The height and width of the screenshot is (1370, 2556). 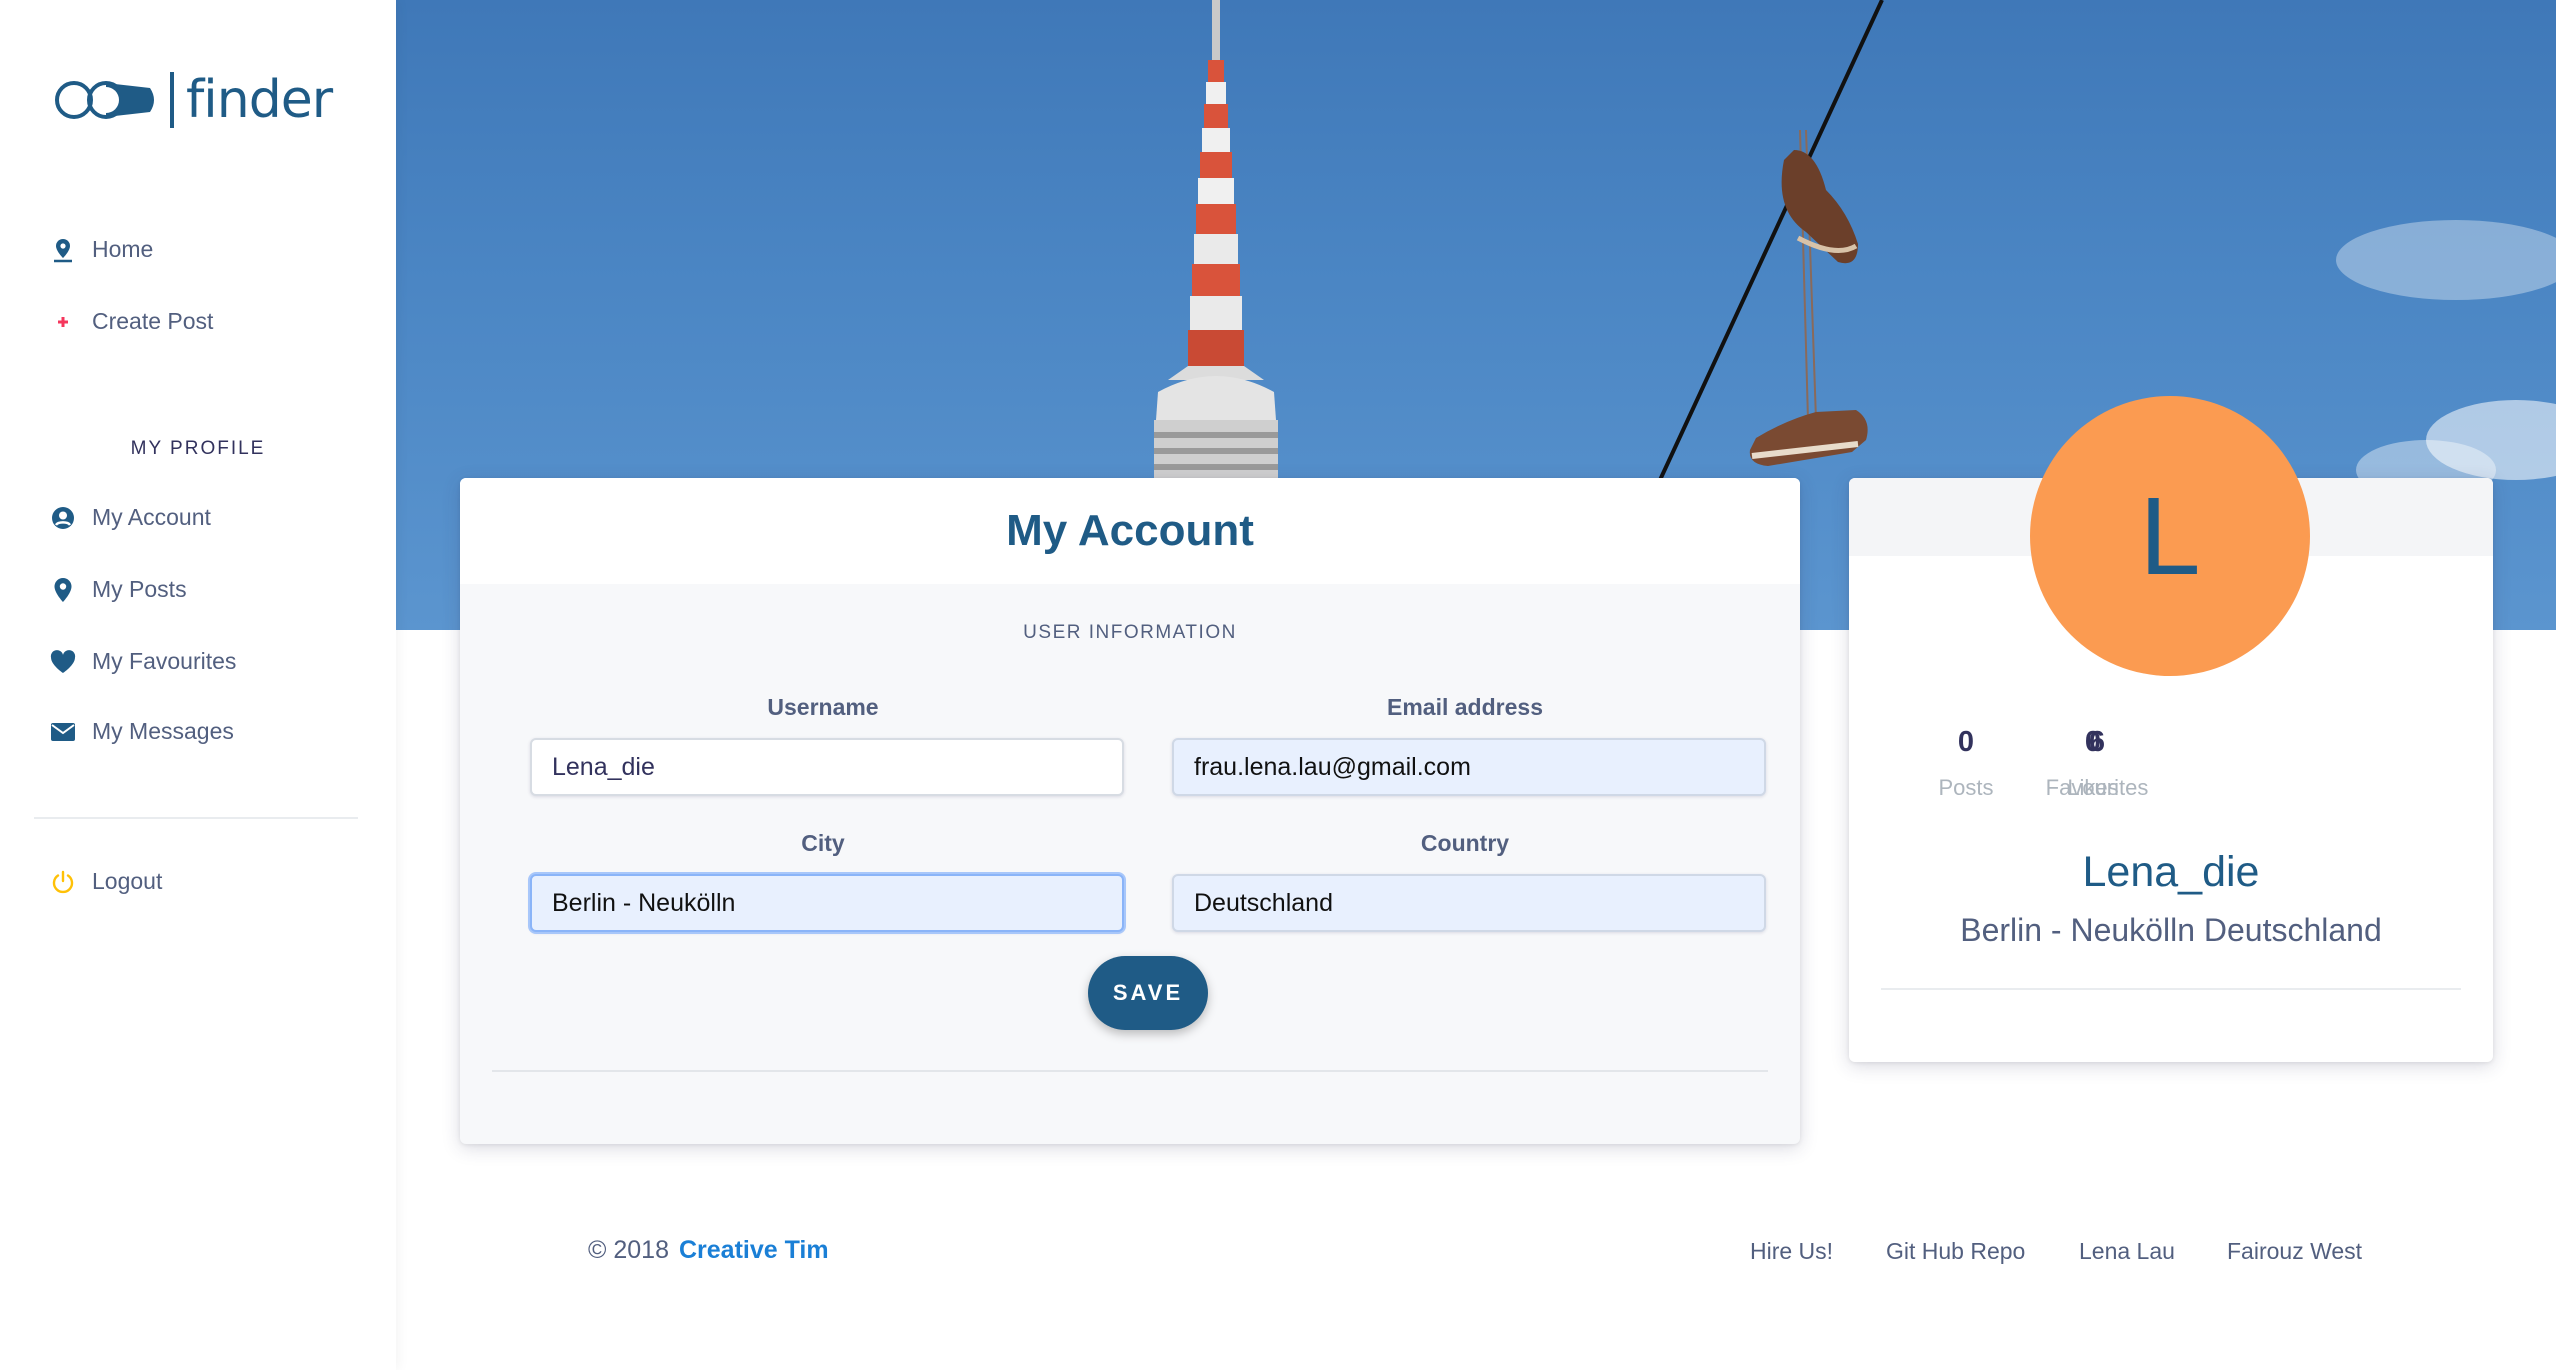 I want to click on logo-text: finder, so click(x=259, y=100).